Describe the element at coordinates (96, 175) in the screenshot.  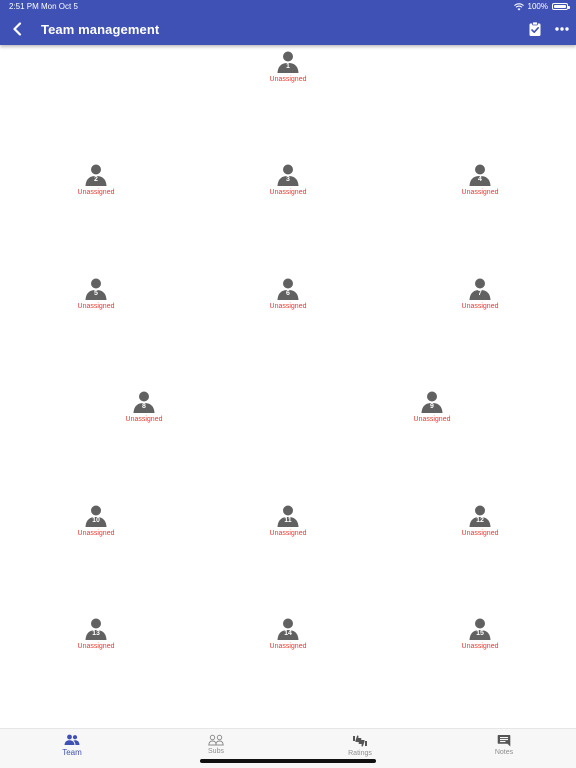
I see `avatar: 2` at that location.